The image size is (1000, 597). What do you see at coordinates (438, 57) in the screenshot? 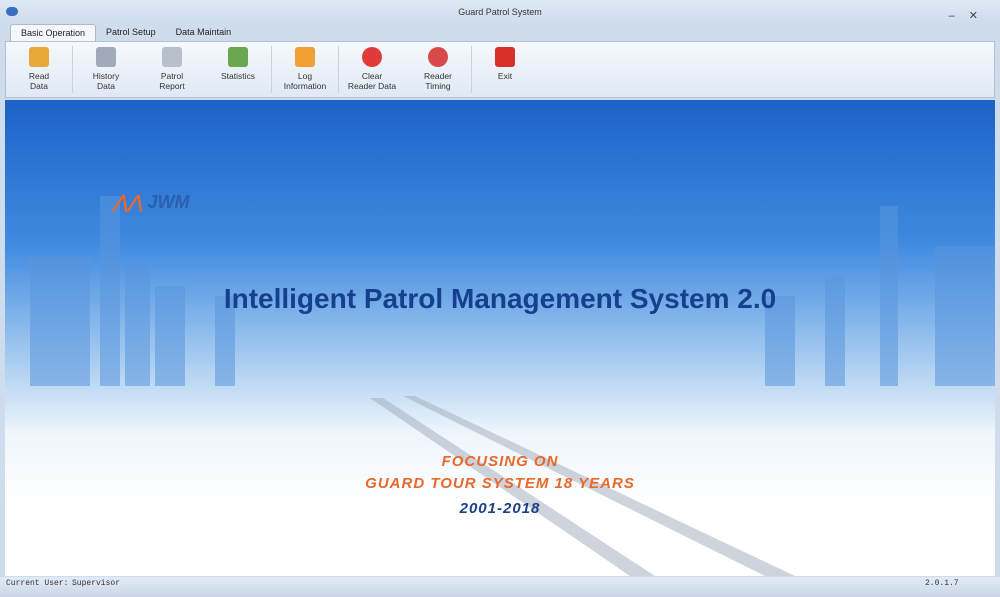
I see `clock-icon` at bounding box center [438, 57].